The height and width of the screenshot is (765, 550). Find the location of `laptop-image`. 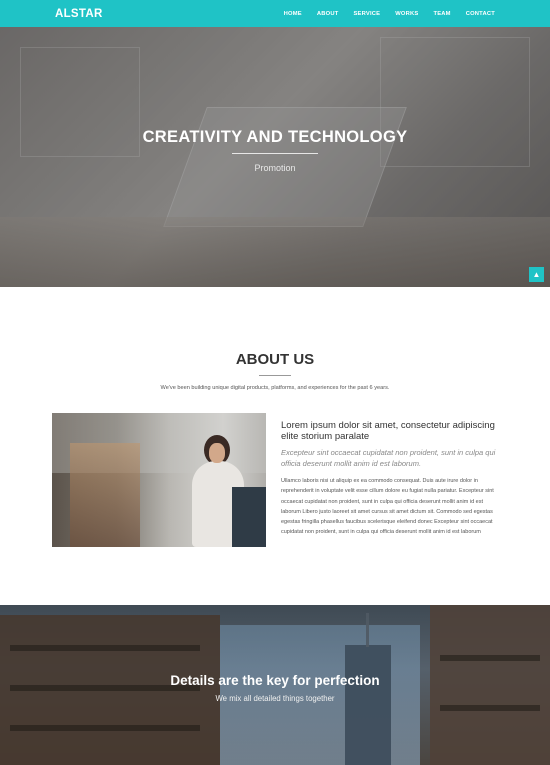

laptop-image is located at coordinates (249, 517).